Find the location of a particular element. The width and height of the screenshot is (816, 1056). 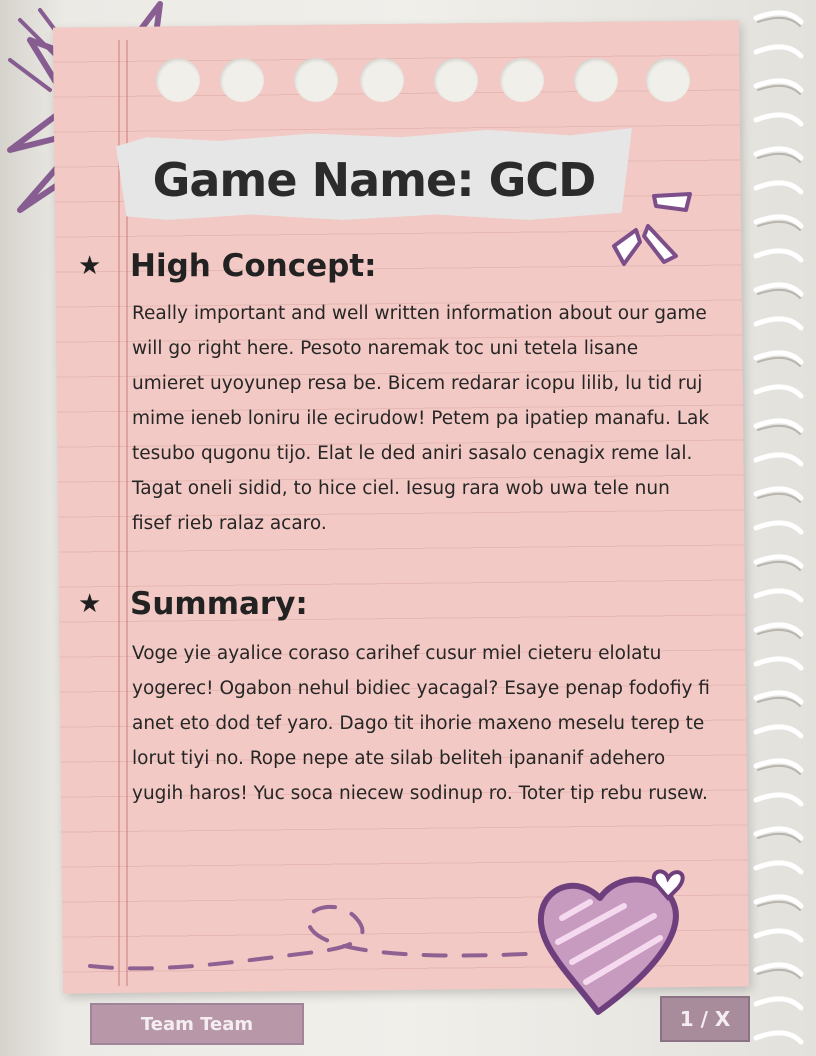

dashed-doodle-line is located at coordinates (308, 937).